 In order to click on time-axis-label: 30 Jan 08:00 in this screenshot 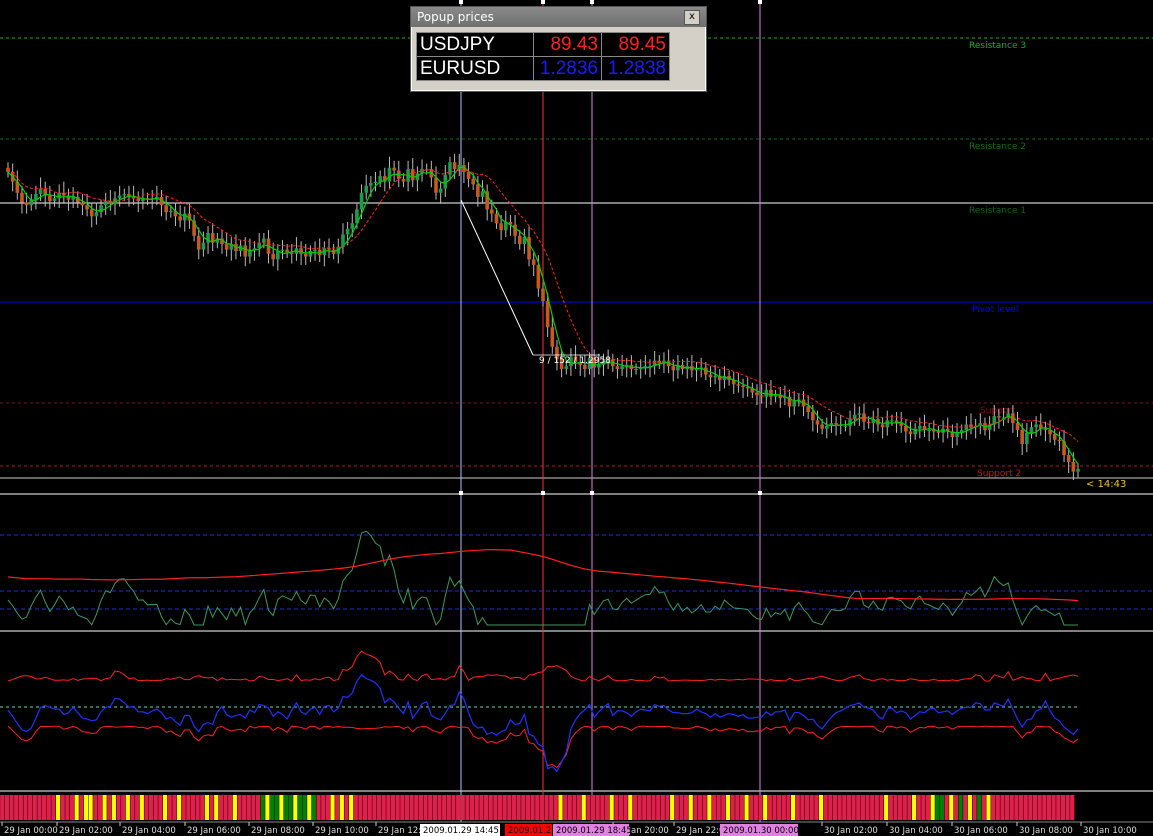, I will do `click(1046, 831)`.